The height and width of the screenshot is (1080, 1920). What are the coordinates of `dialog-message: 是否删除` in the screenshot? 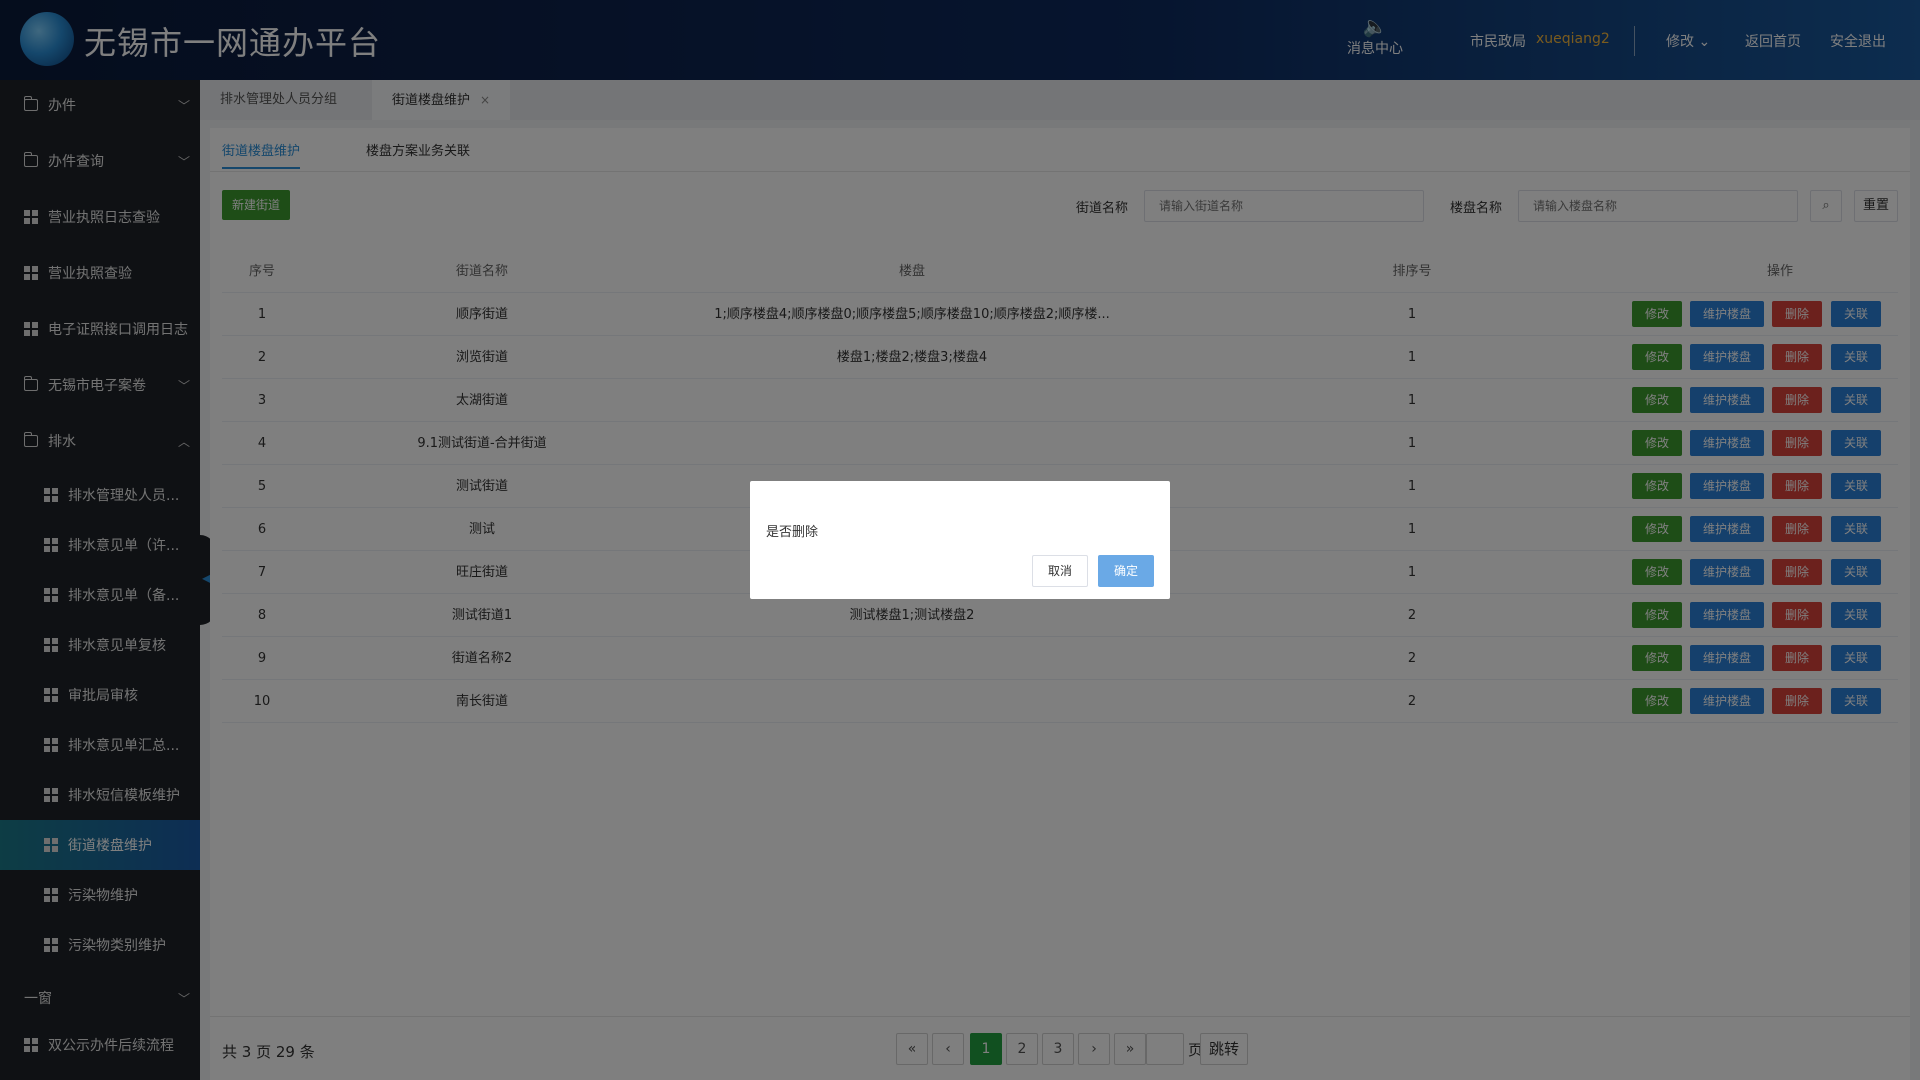 It's located at (792, 532).